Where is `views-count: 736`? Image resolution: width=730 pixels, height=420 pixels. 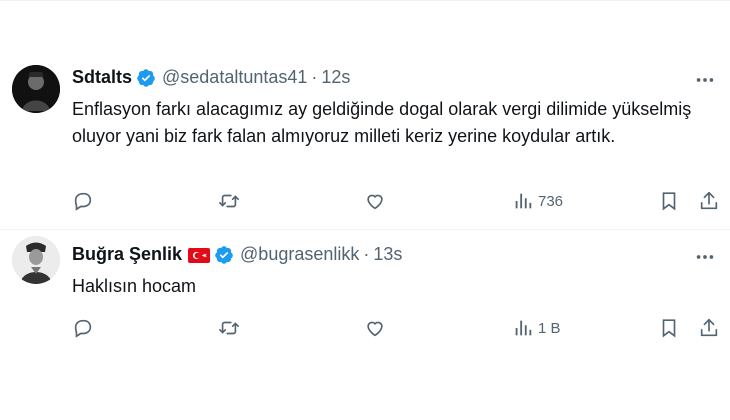
views-count: 736 is located at coordinates (551, 201).